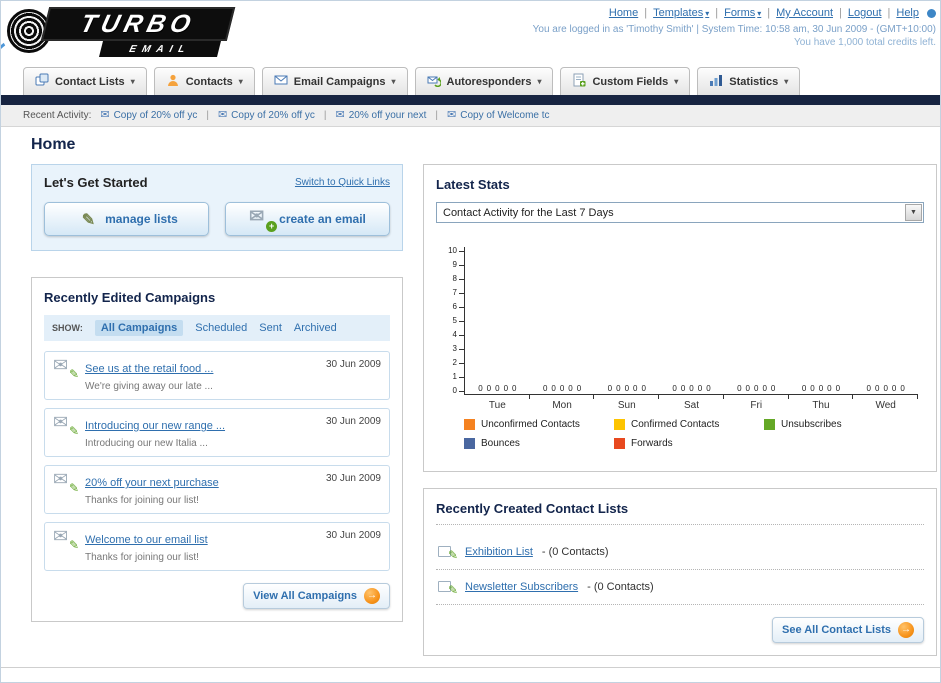 This screenshot has height=683, width=941. Describe the element at coordinates (67, 328) in the screenshot. I see `show-label: SHOW:` at that location.